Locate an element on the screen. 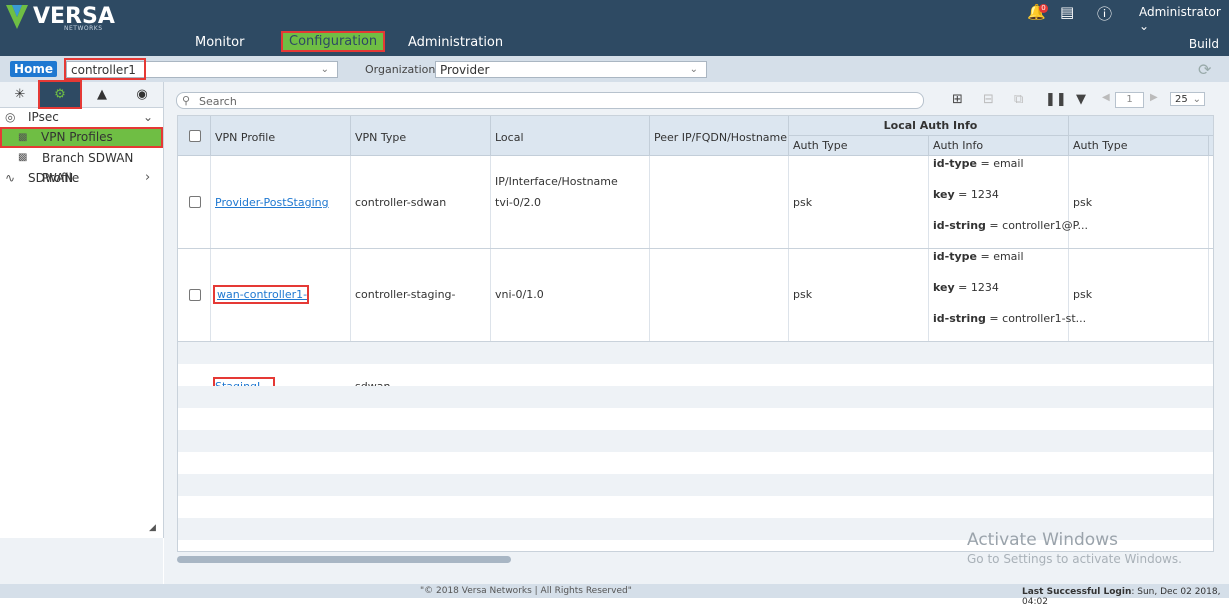 Image resolution: width=1229 pixels, height=607 pixels. table-row-1-select is located at coordinates (194, 202).